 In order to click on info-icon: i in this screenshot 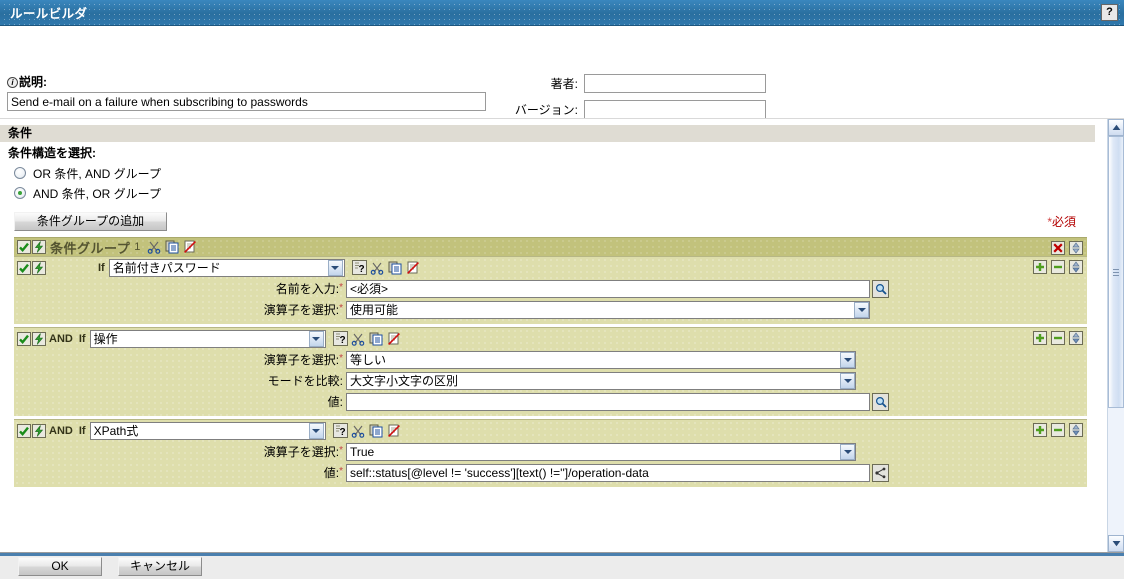, I will do `click(12, 82)`.